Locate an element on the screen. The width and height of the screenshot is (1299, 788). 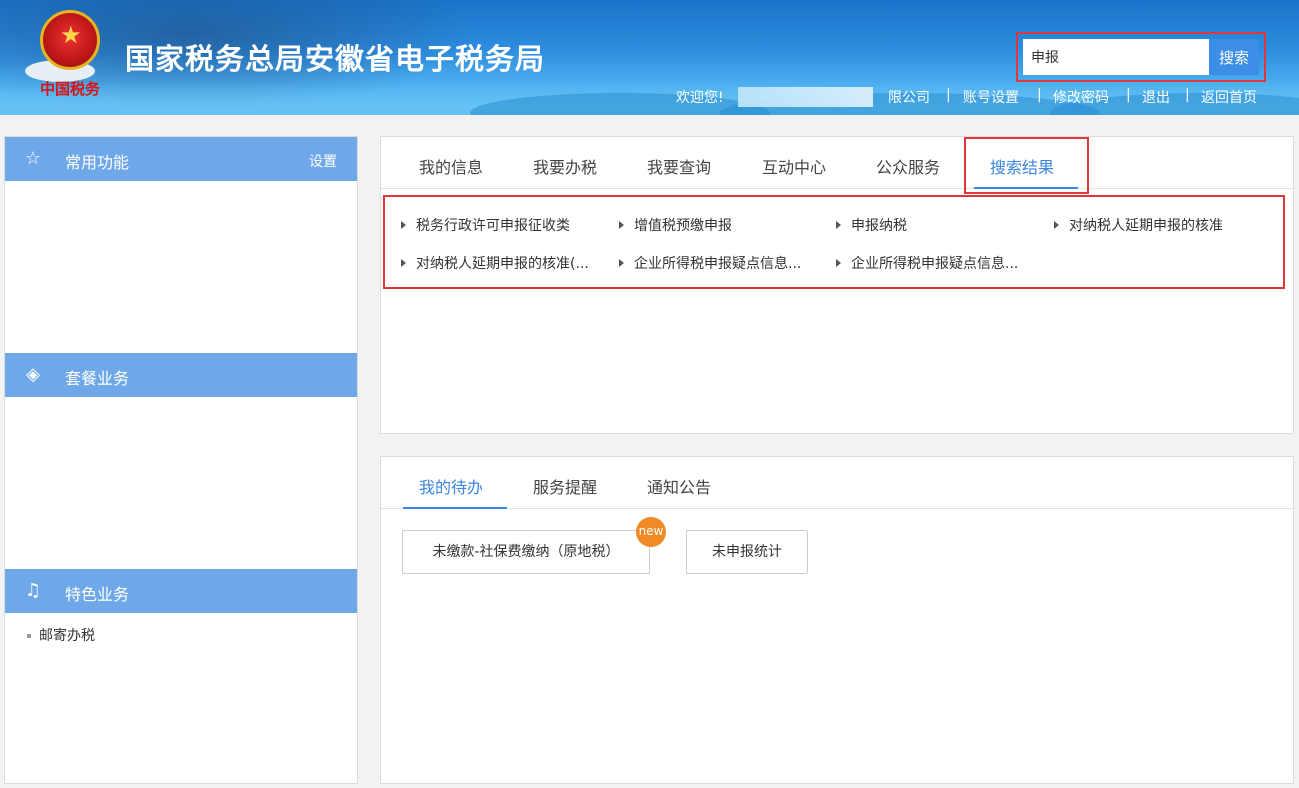
tab-my-info: 我的信息 is located at coordinates (451, 166).